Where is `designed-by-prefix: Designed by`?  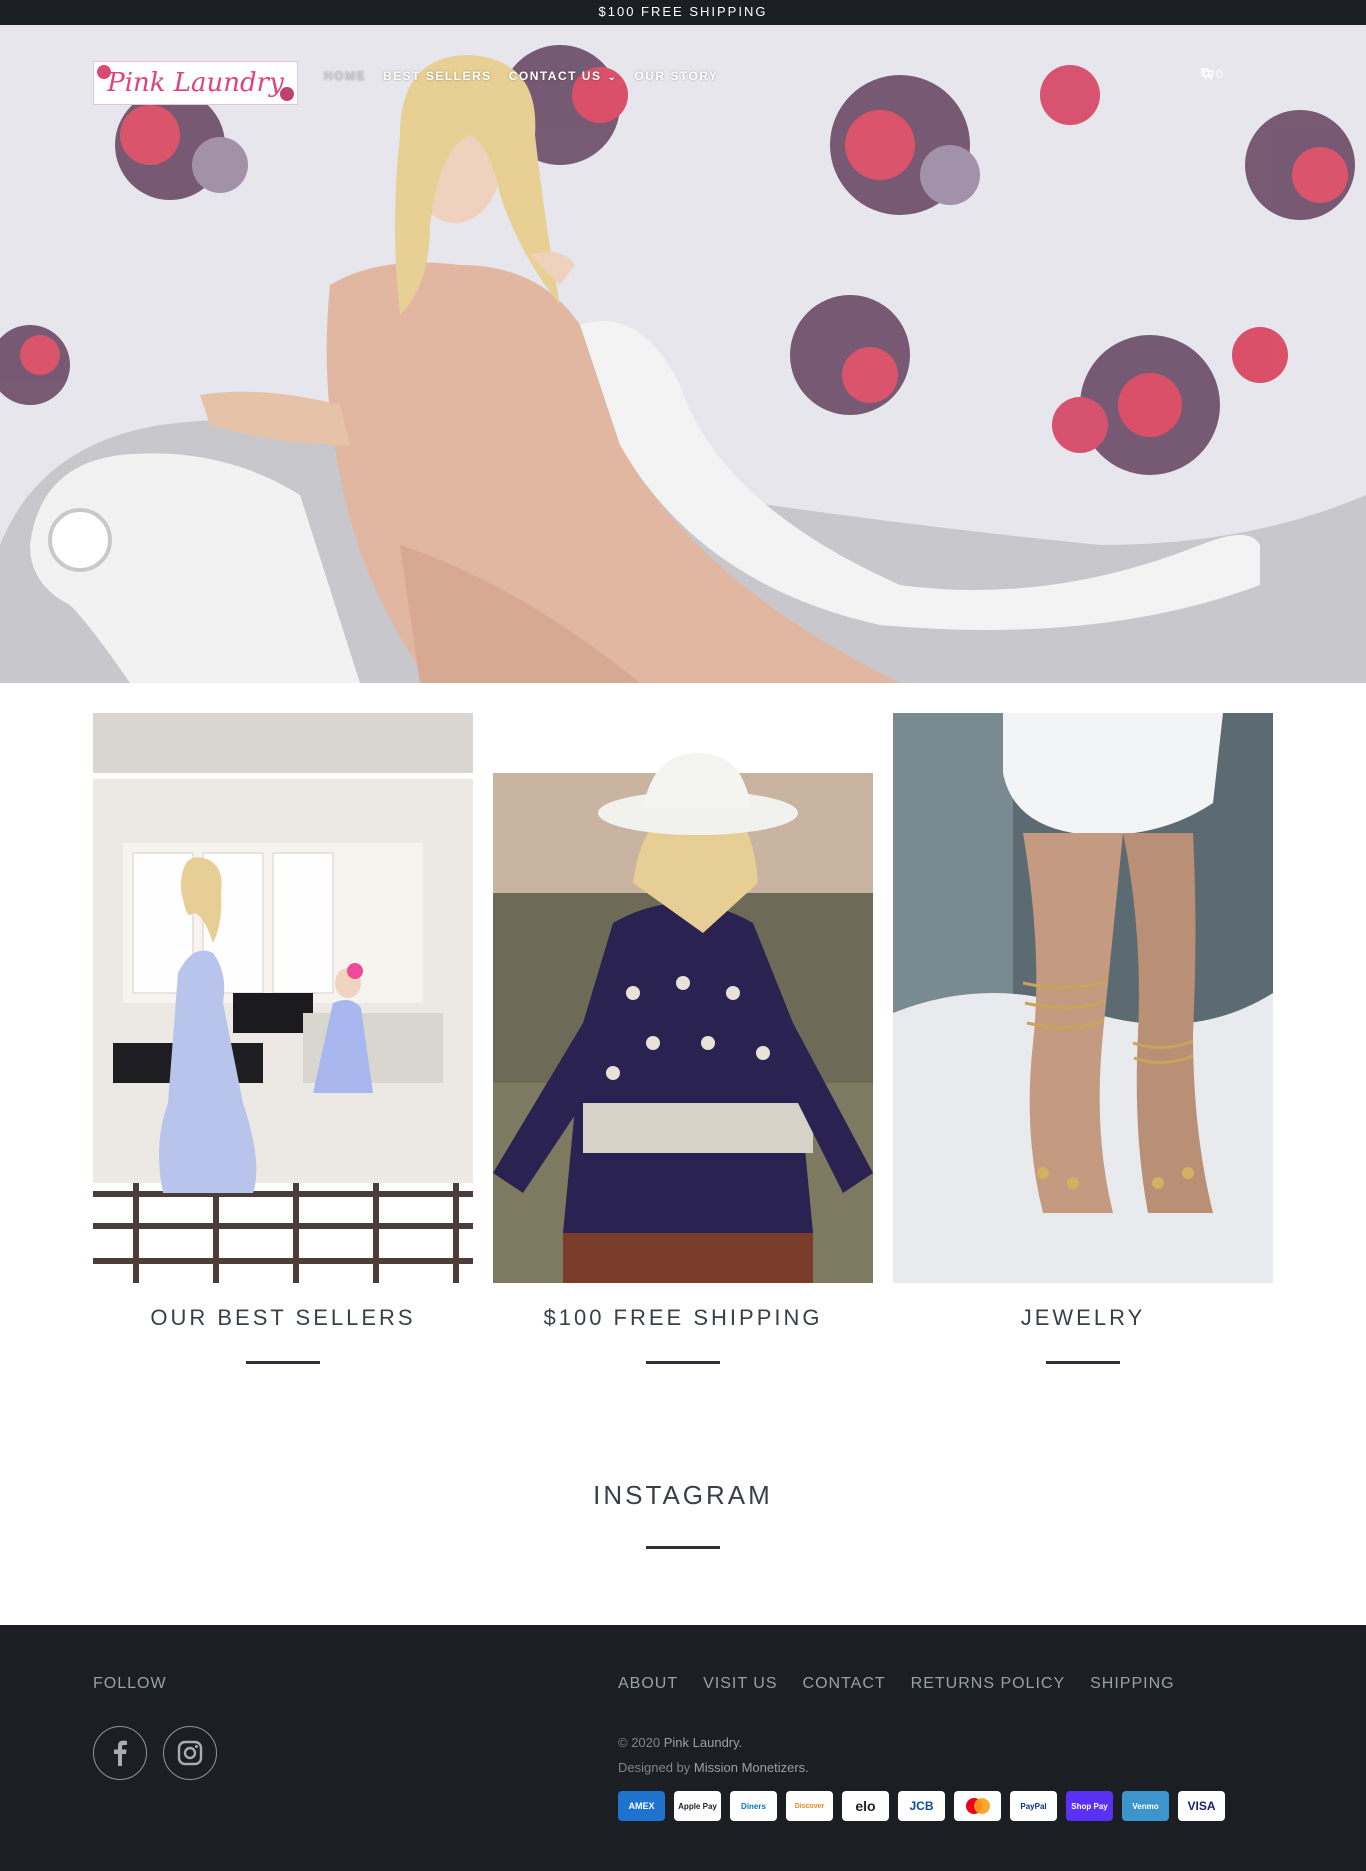 designed-by-prefix: Designed by is located at coordinates (654, 1767).